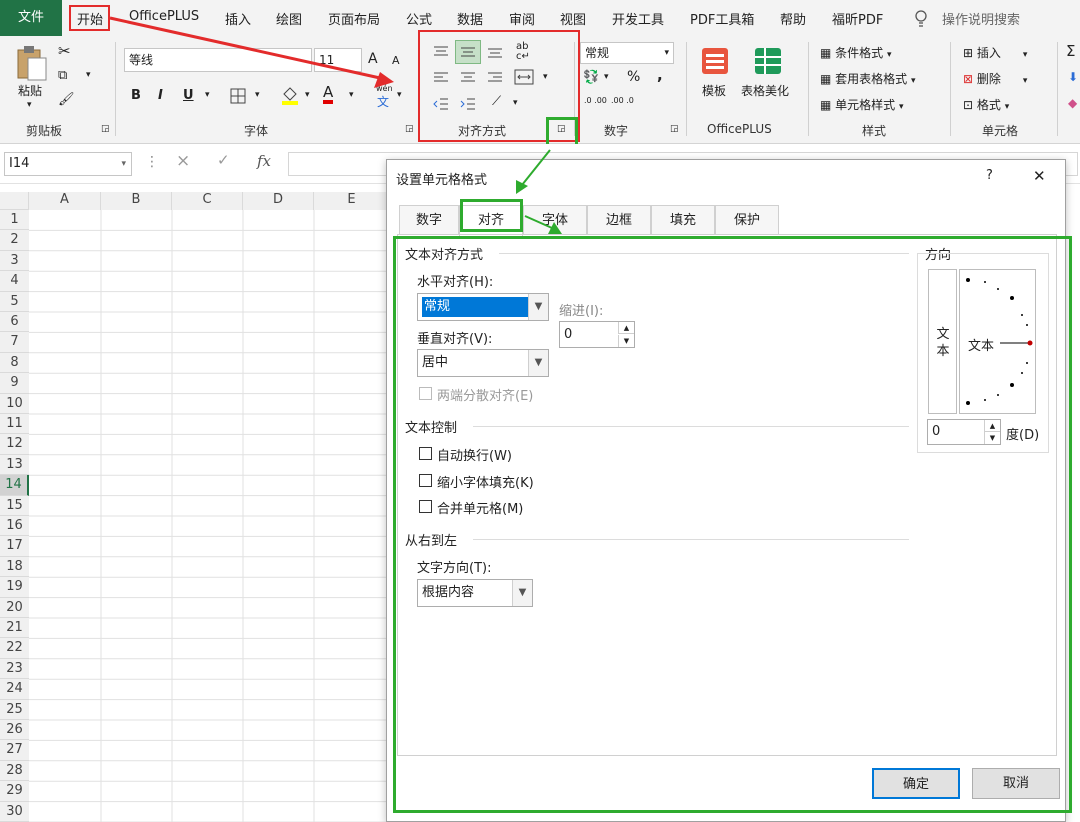  Describe the element at coordinates (335, 125) in the screenshot. I see `annotation-arrows` at that location.